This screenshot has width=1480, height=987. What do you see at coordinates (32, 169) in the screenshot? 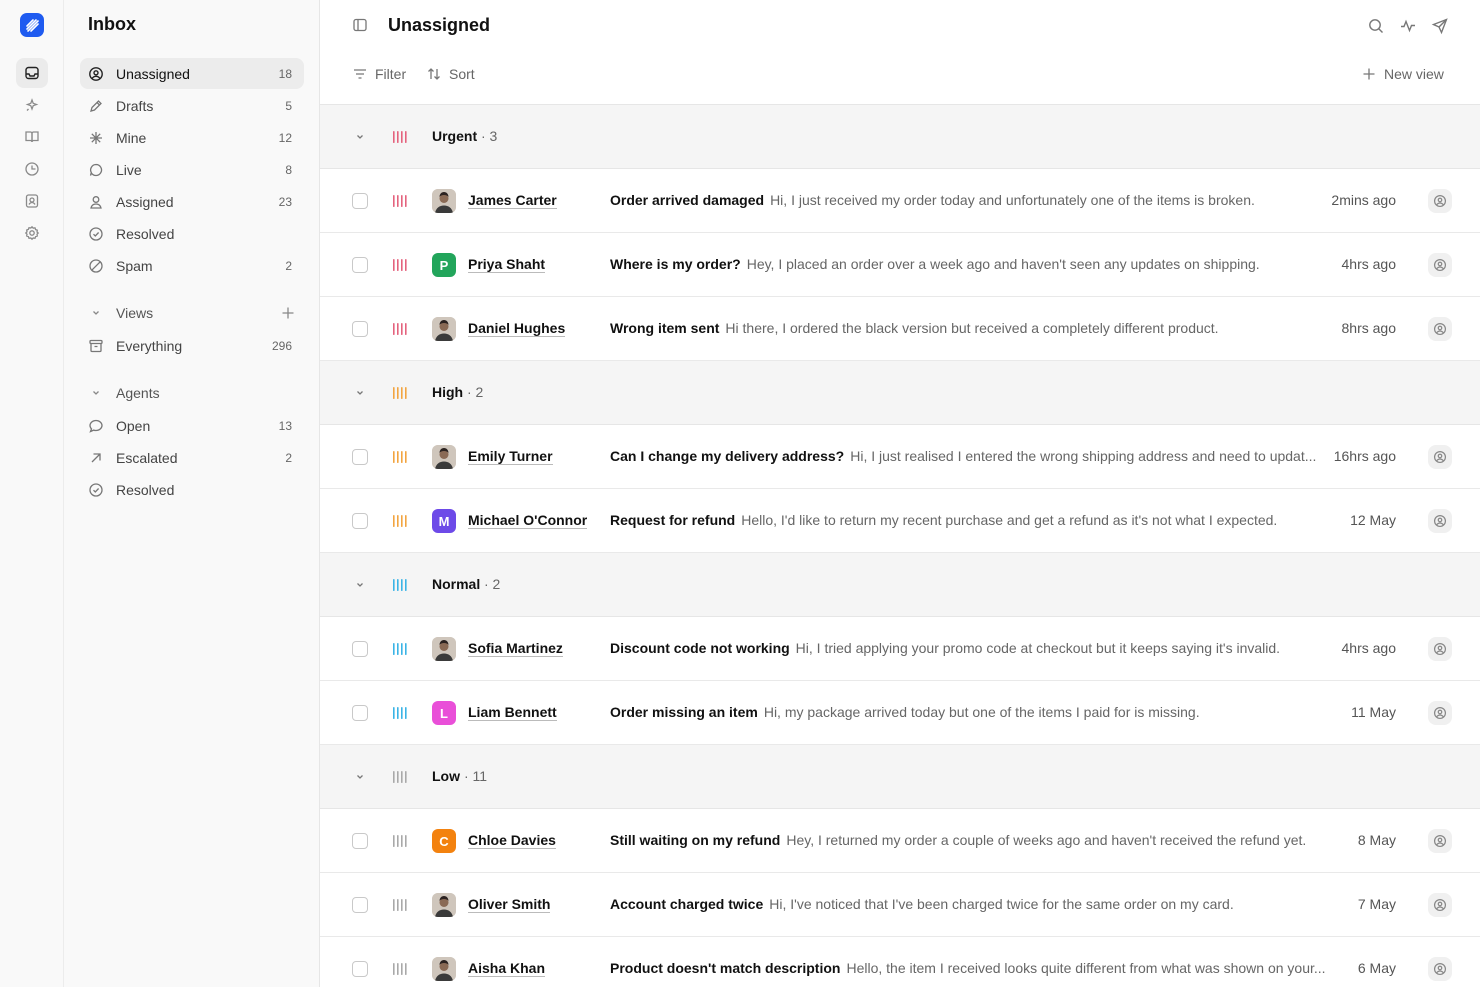
I see `rail-reports-button` at bounding box center [32, 169].